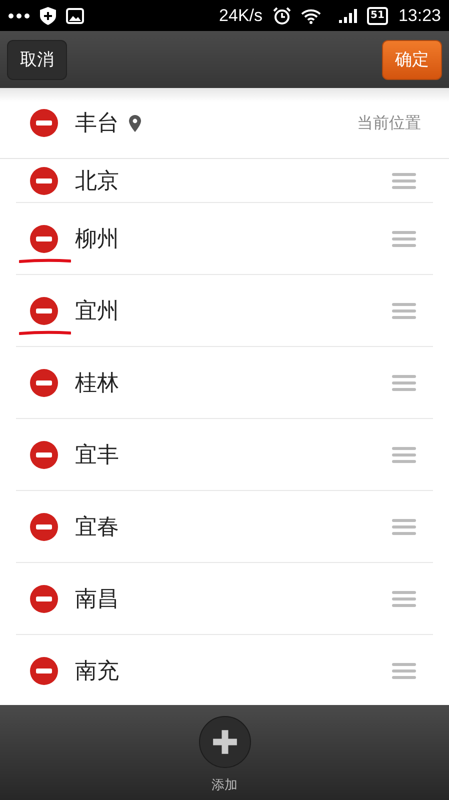 This screenshot has width=449, height=800. I want to click on more-icon, so click(19, 15).